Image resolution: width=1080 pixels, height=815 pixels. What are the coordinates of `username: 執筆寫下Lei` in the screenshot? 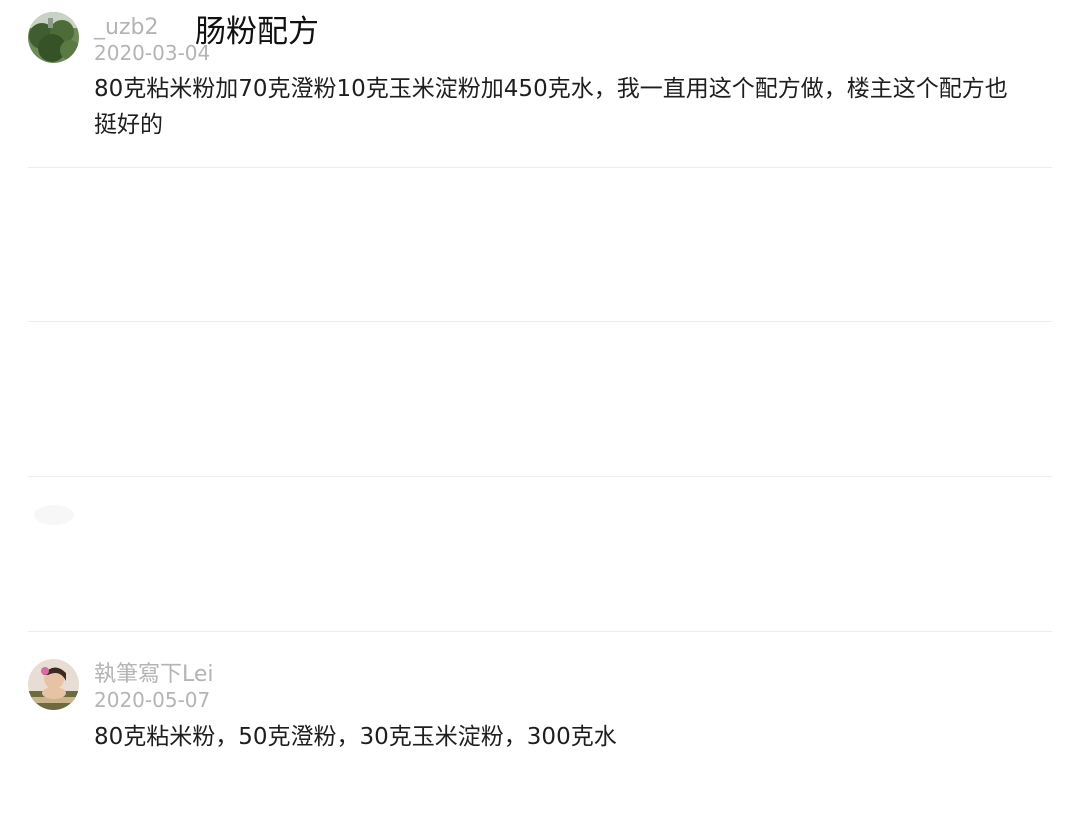 It's located at (154, 675).